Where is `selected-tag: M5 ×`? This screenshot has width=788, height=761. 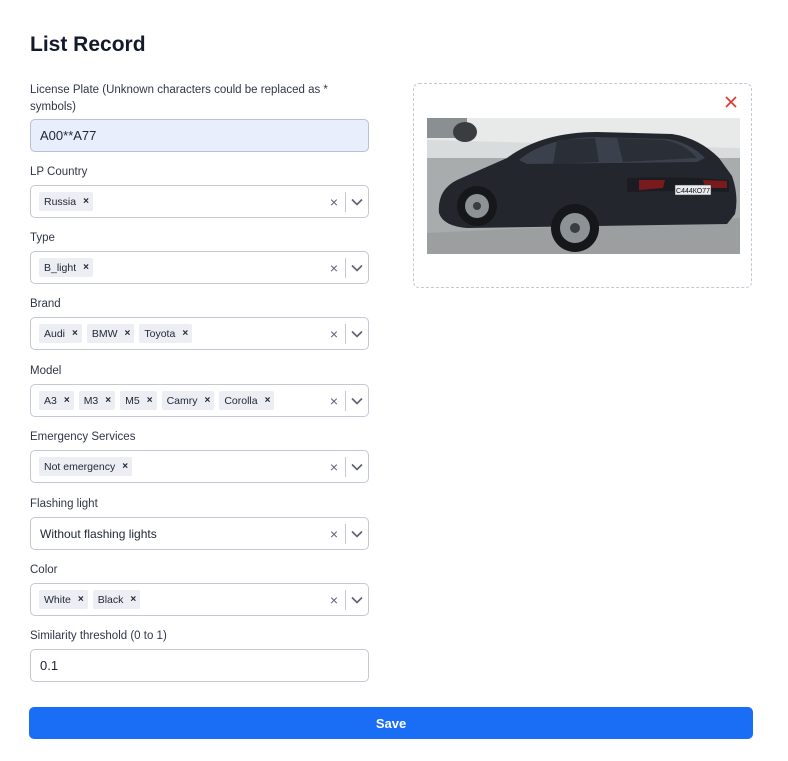
selected-tag: M5 × is located at coordinates (138, 400).